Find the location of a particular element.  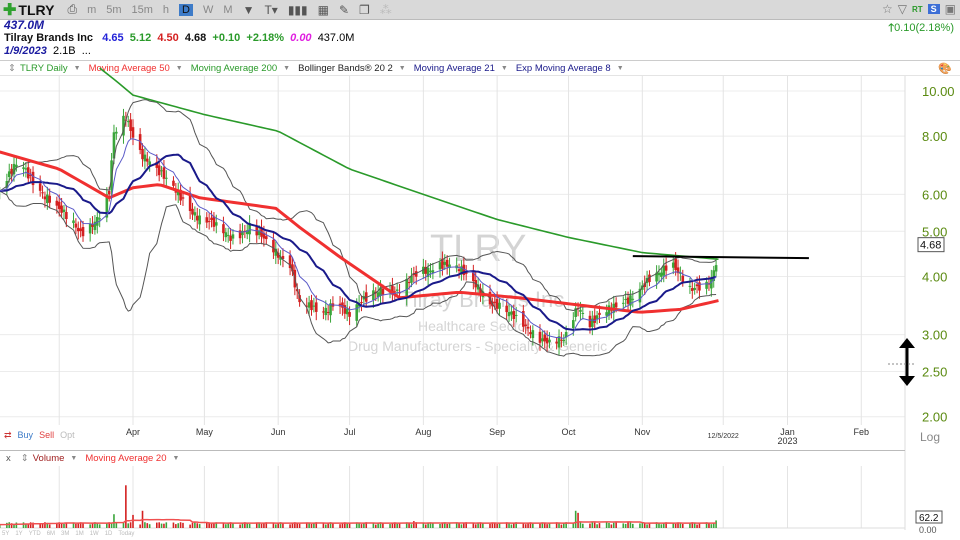

x-tick-label: 12/5/2022 is located at coordinates (723, 436).